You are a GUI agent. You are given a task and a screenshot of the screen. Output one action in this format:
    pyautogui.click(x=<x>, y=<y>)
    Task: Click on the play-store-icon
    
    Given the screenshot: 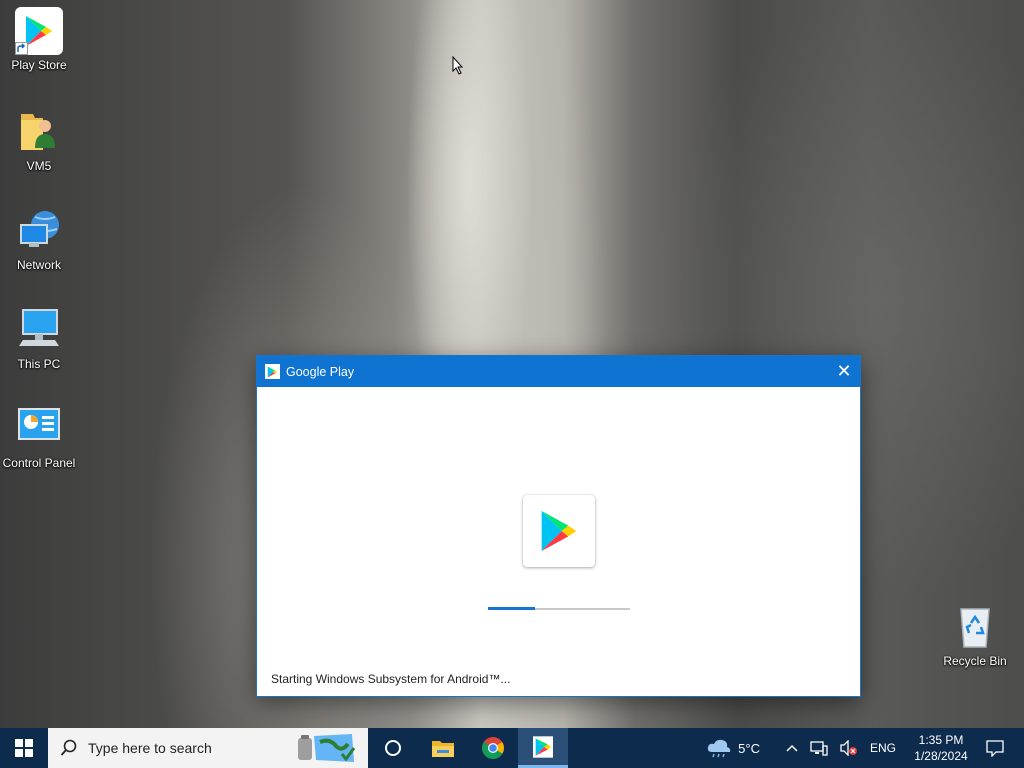 What is the action you would take?
    pyautogui.click(x=39, y=31)
    